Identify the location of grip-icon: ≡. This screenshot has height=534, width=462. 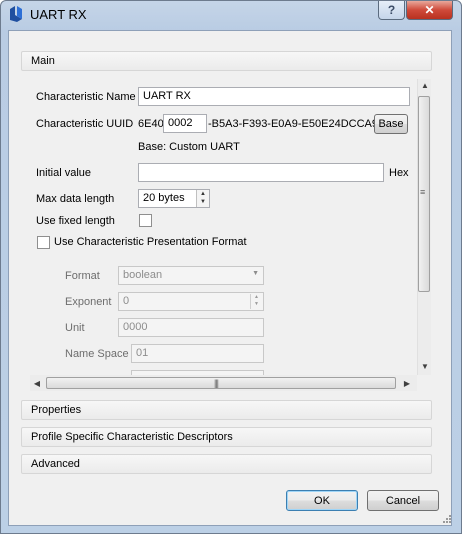
(422, 192).